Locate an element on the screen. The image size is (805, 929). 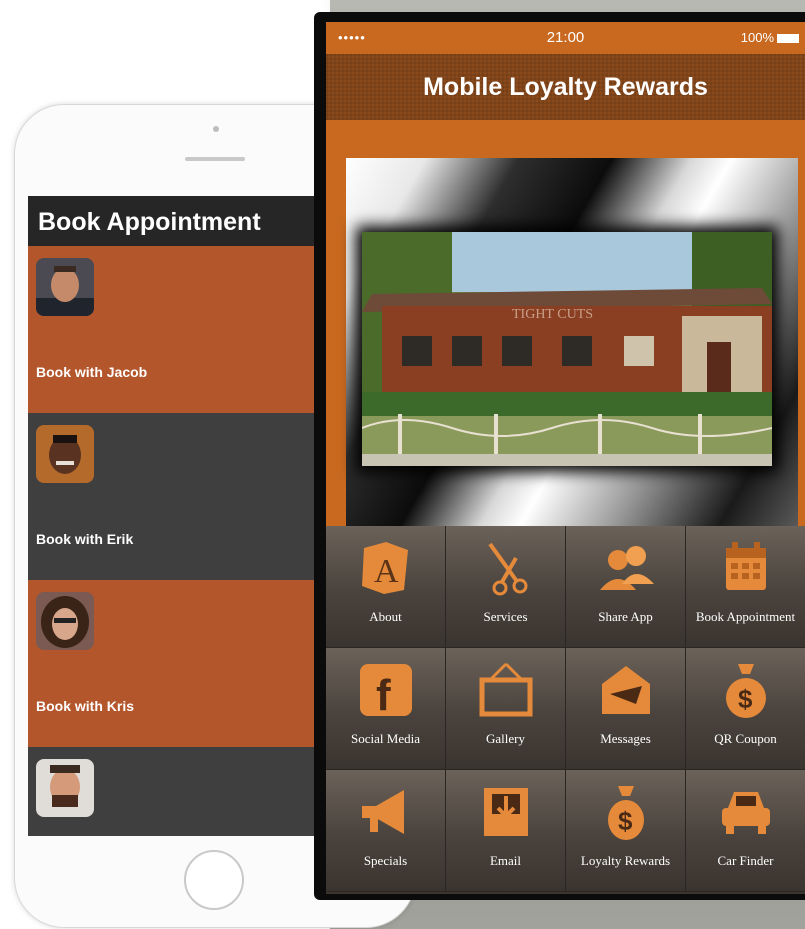
tile-loyalty-rewards: $ Loyalty Rewards is located at coordinates (626, 831).